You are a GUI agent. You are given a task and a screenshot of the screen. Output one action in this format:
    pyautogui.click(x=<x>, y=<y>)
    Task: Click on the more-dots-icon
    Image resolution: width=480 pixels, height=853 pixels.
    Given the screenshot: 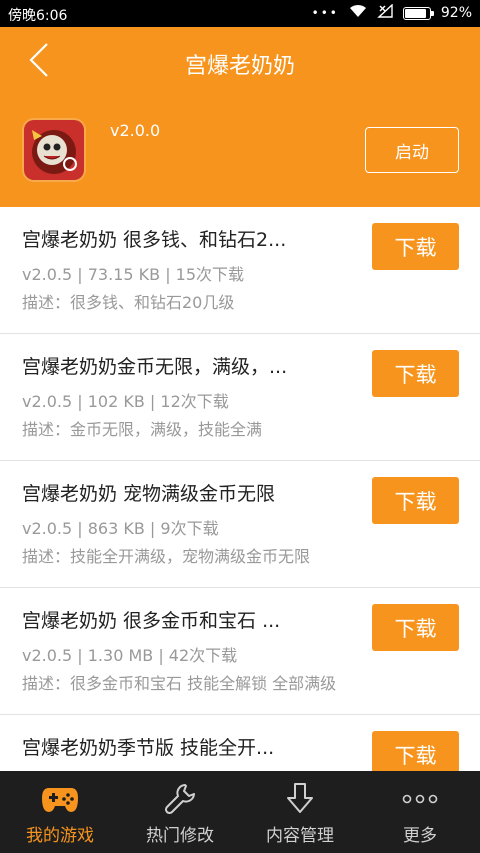 What is the action you would take?
    pyautogui.click(x=420, y=799)
    